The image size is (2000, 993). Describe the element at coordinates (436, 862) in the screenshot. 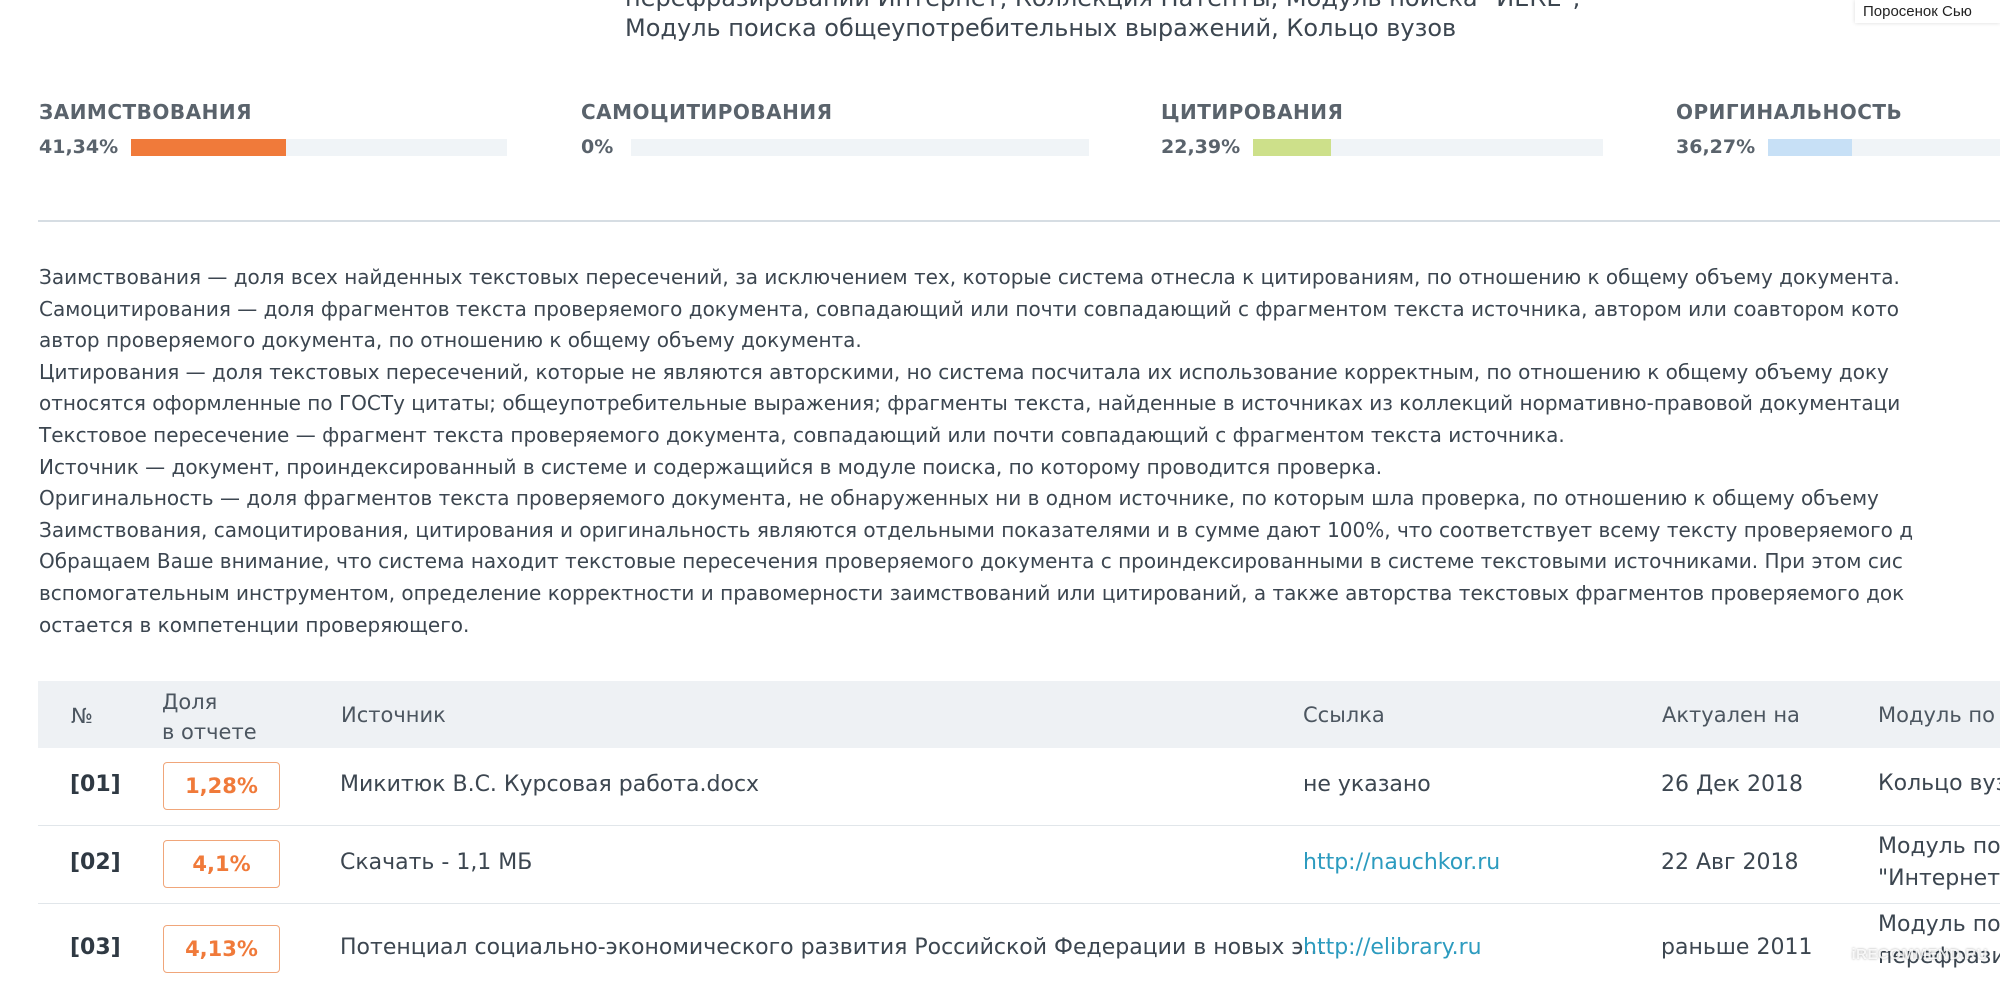

I see `source-title: Скачать - 1,1 МБ` at that location.